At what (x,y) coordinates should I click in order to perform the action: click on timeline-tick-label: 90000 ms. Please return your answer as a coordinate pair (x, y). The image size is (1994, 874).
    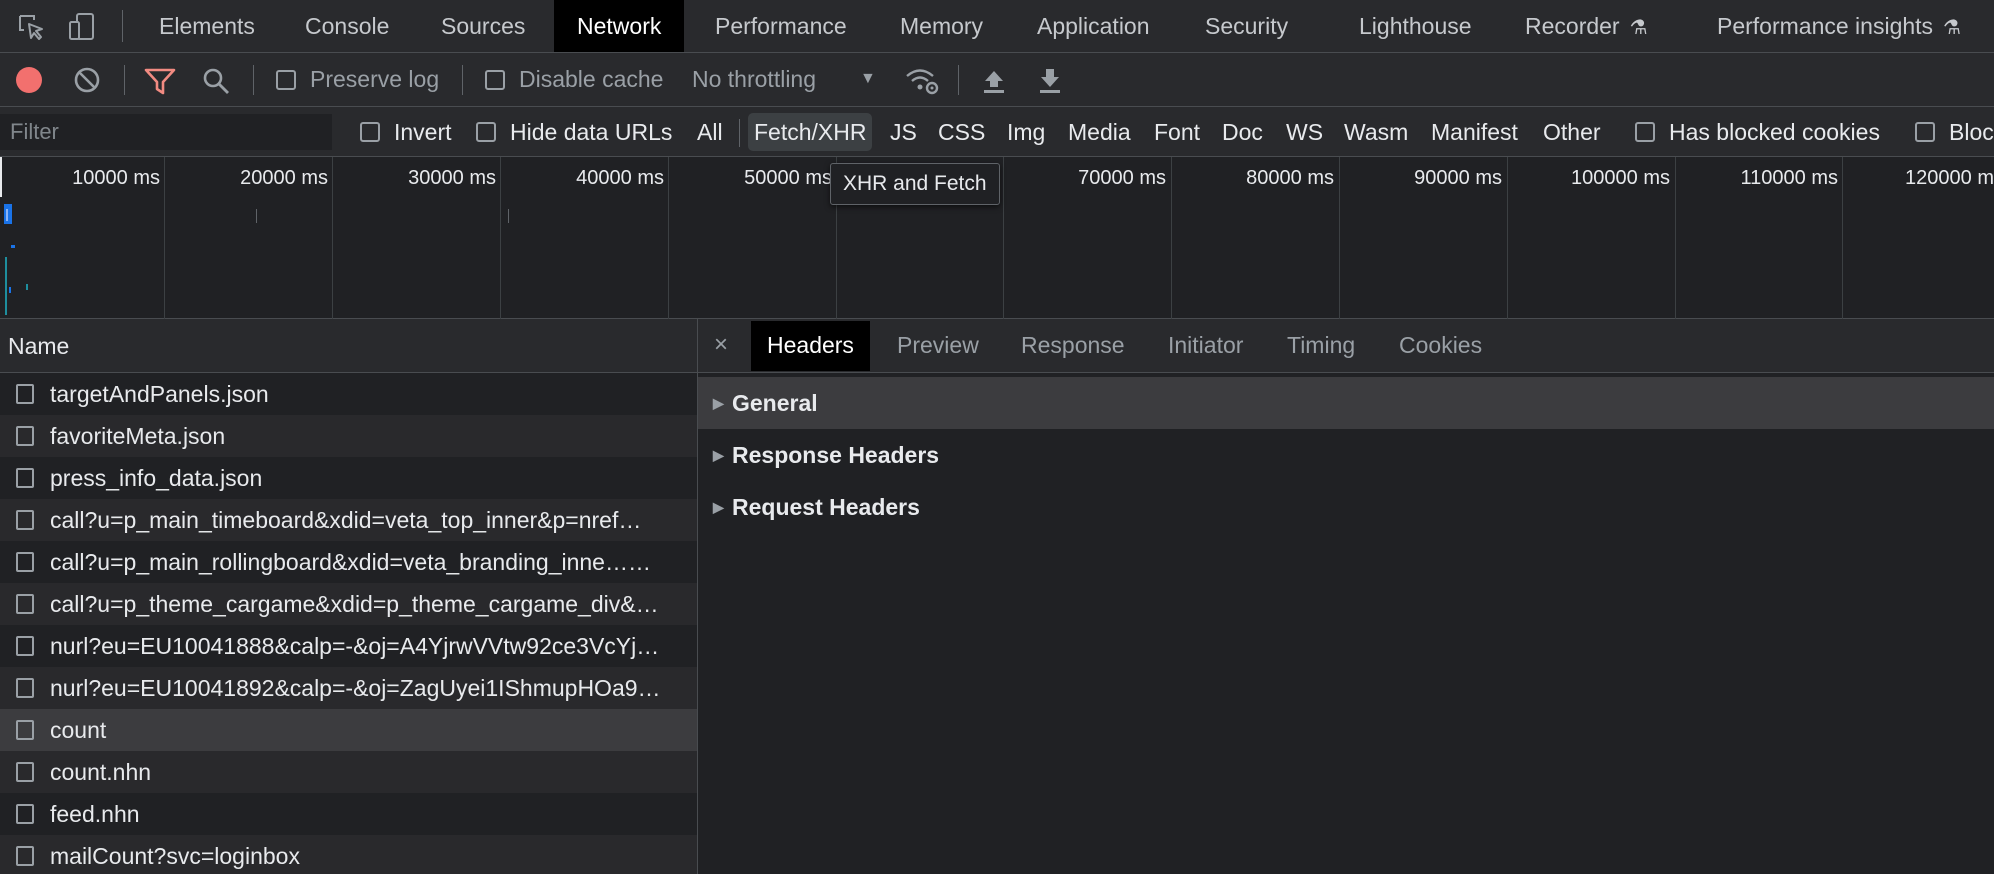
    Looking at the image, I should click on (1458, 178).